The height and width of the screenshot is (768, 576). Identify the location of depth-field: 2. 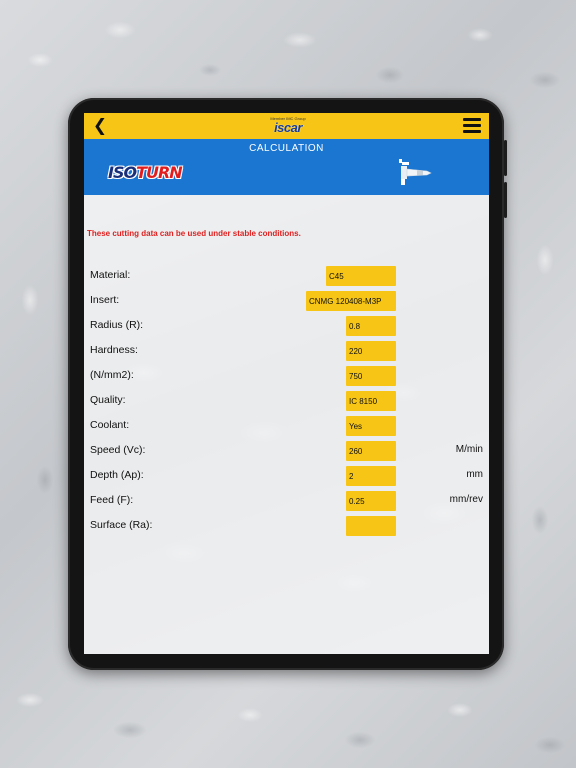
(371, 476).